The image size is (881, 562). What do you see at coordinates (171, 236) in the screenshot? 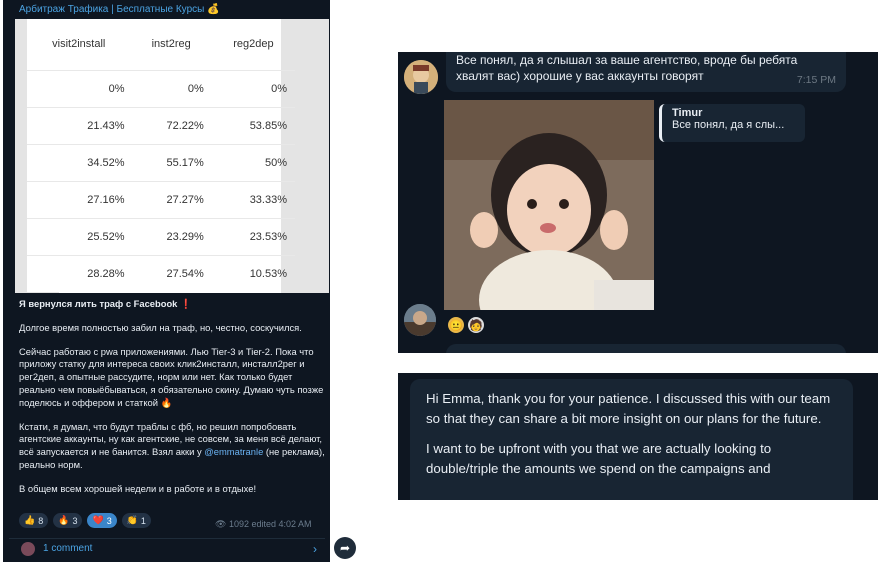
I see `table-cell: 23.29%` at bounding box center [171, 236].